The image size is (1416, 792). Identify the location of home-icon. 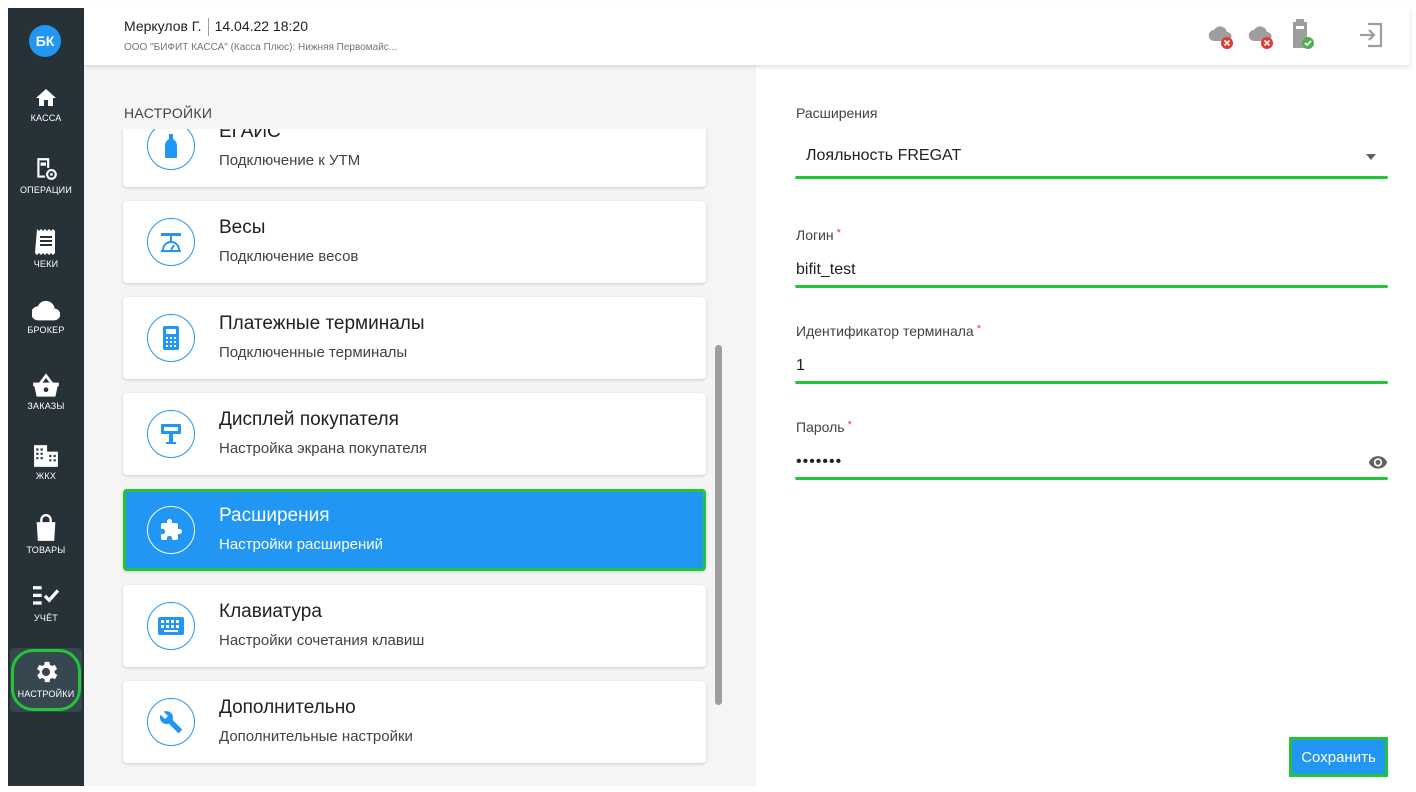
(46, 97).